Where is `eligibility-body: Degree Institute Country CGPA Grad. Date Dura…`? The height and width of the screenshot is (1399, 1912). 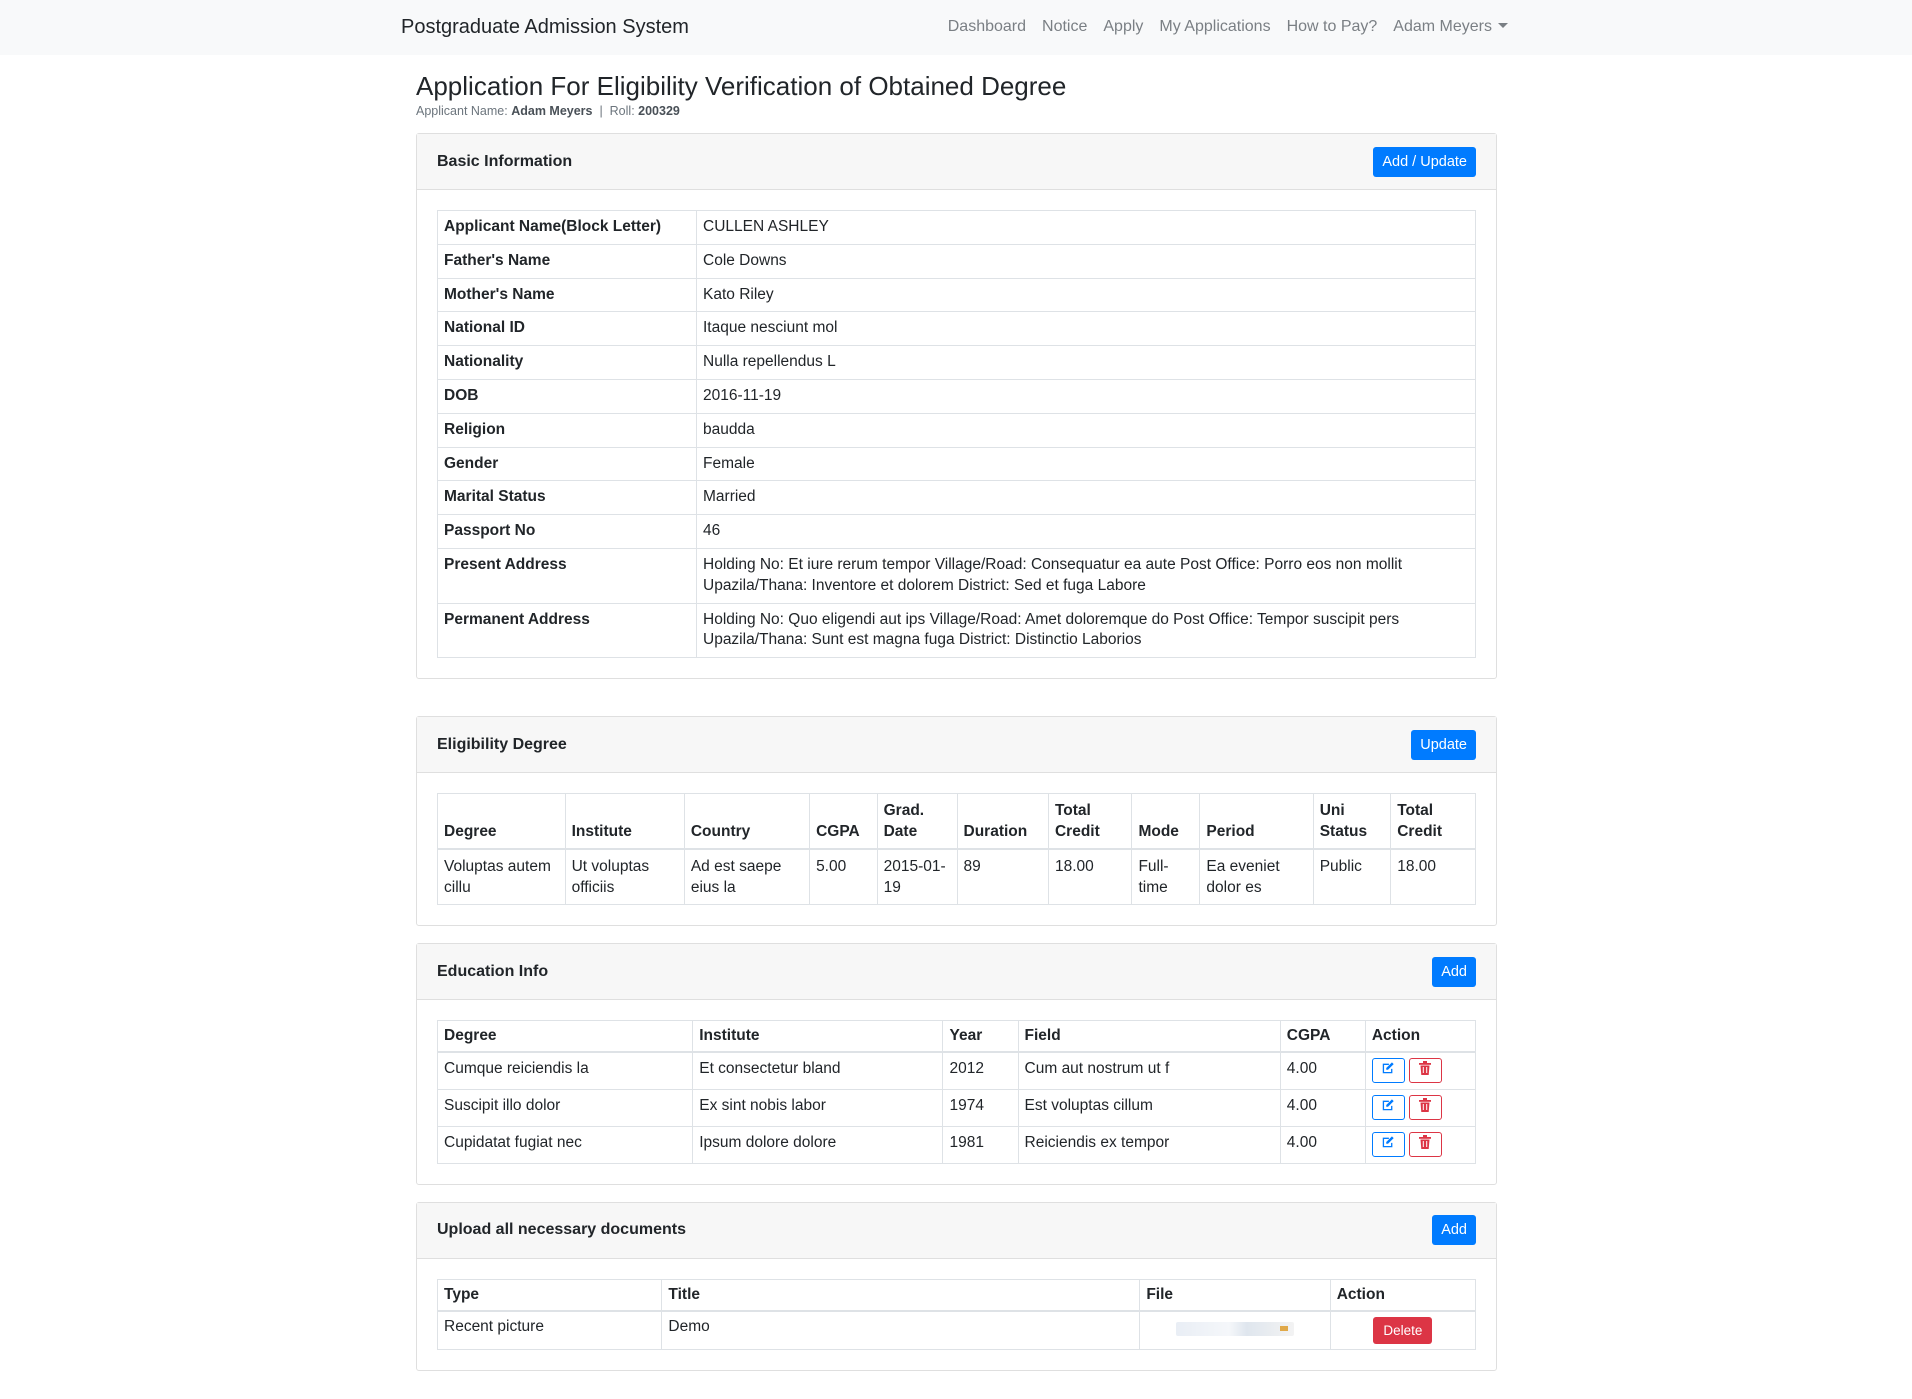
eligibility-body: Degree Institute Country CGPA Grad. Date Dura… is located at coordinates (956, 849).